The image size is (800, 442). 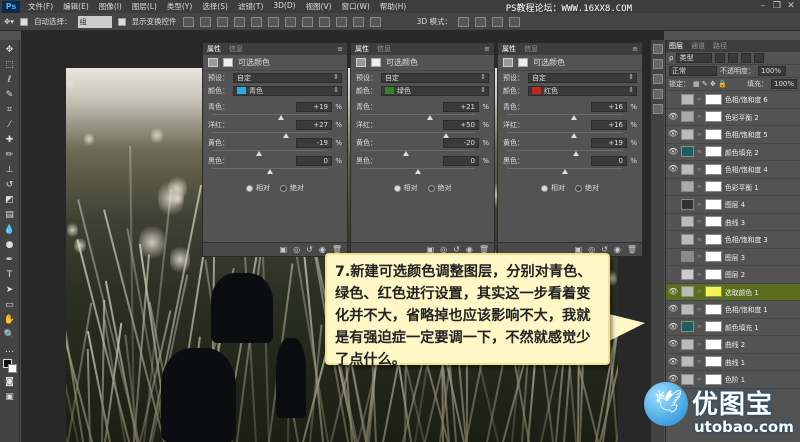 I want to click on layer-row: 👁 ∞ 色彩平衡 2, so click(x=733, y=117).